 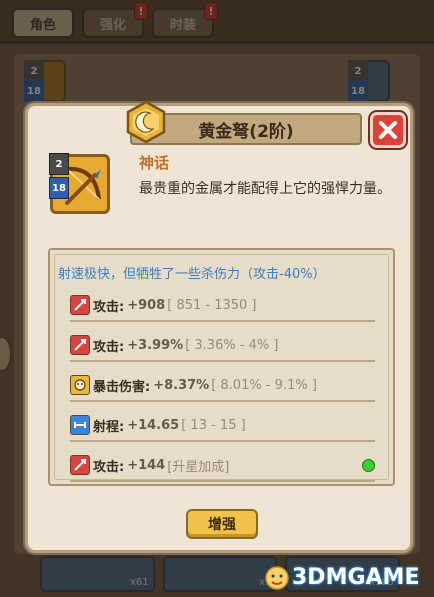 What do you see at coordinates (213, 425) in the screenshot?
I see `stat-range: [ 13 - 15 ]` at bounding box center [213, 425].